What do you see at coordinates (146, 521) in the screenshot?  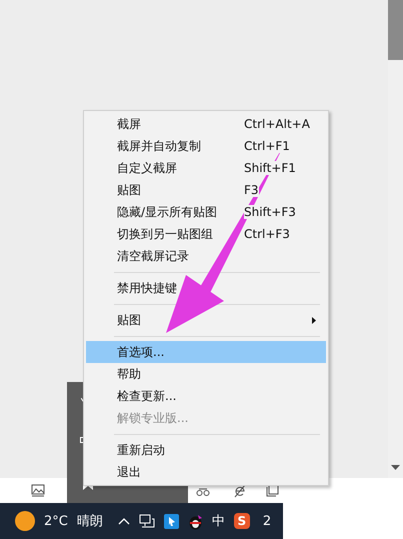 I see `network-icon` at bounding box center [146, 521].